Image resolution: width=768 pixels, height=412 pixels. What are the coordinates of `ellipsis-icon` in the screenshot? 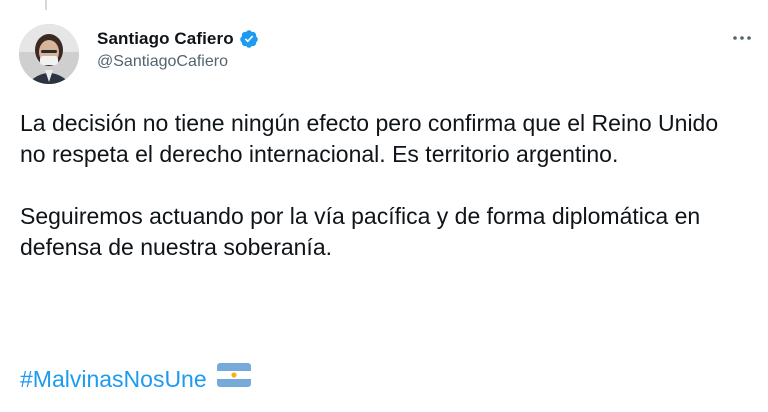 It's located at (742, 38).